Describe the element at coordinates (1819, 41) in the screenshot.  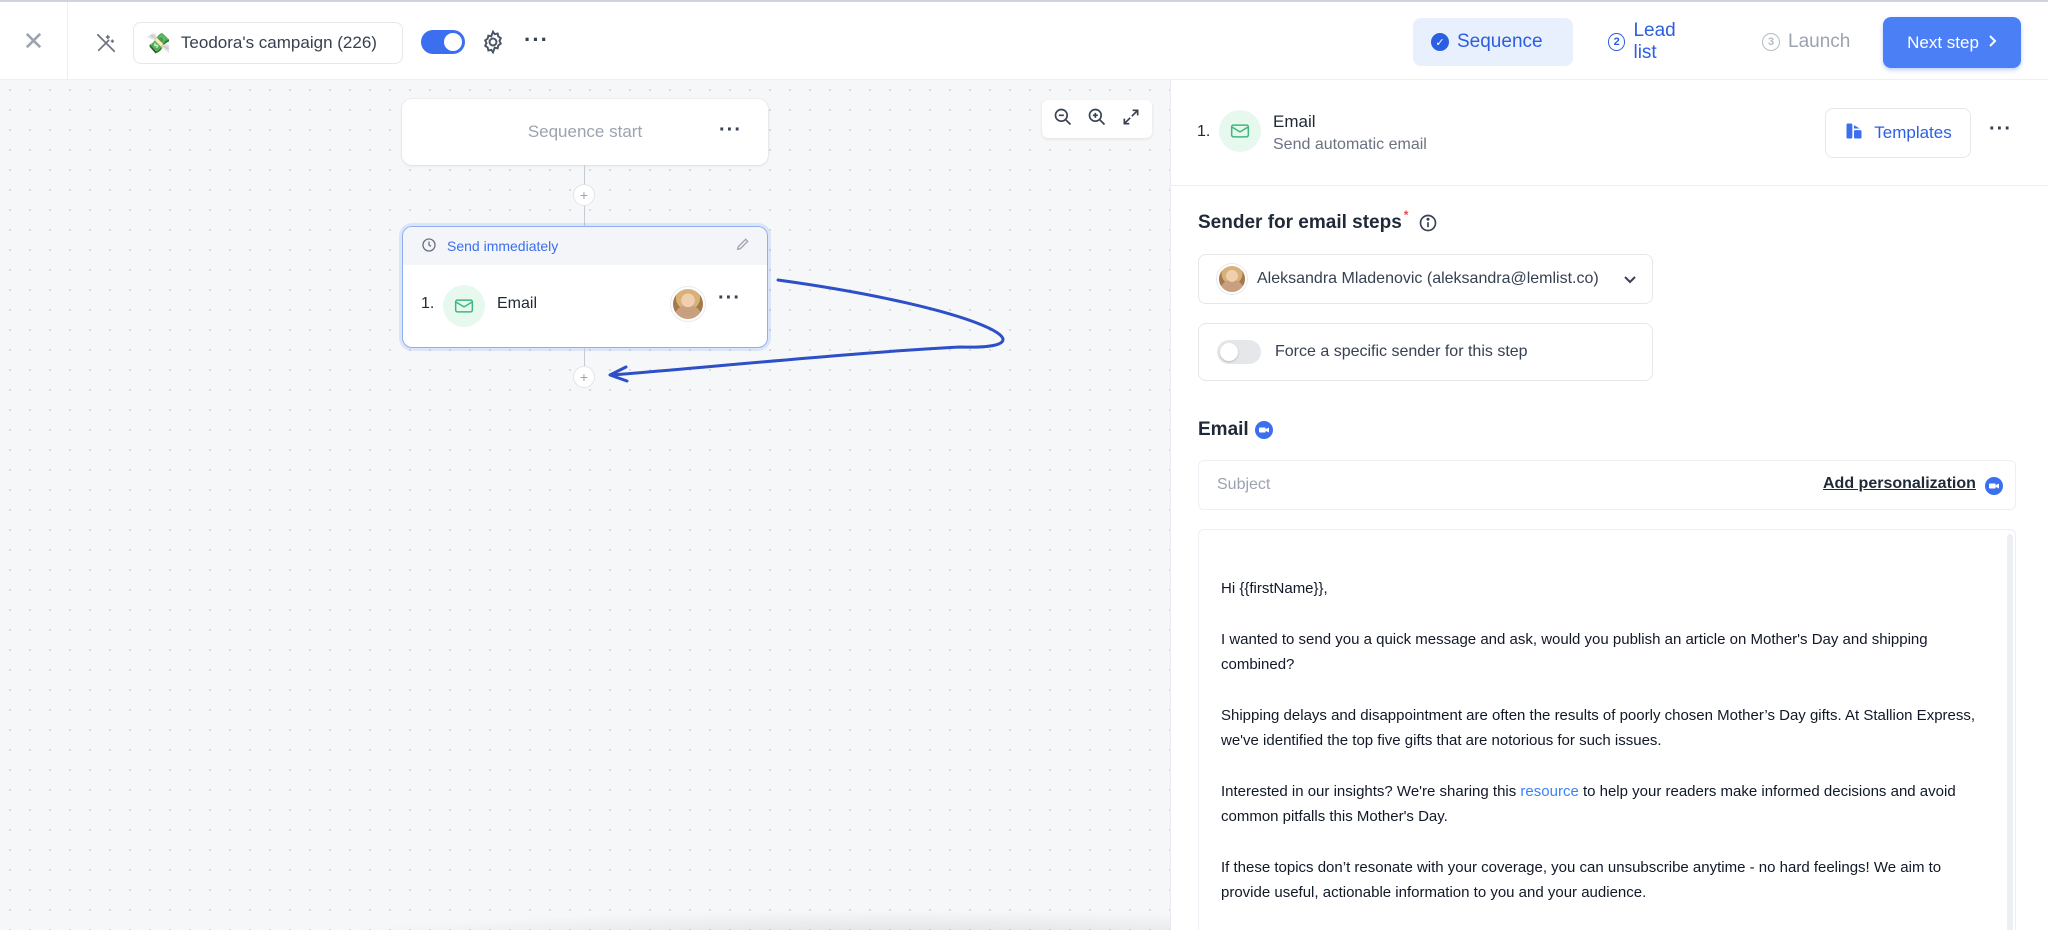
I see `step-tab-label: Launch` at that location.